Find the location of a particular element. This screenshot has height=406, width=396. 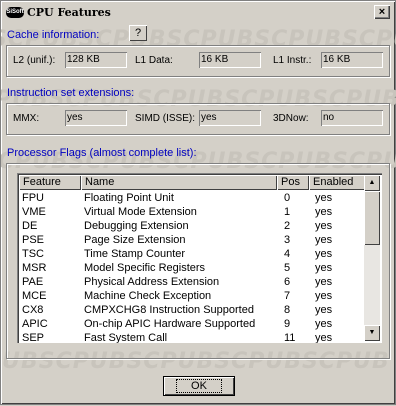

l1-instr-value: 16 KB is located at coordinates (352, 60).